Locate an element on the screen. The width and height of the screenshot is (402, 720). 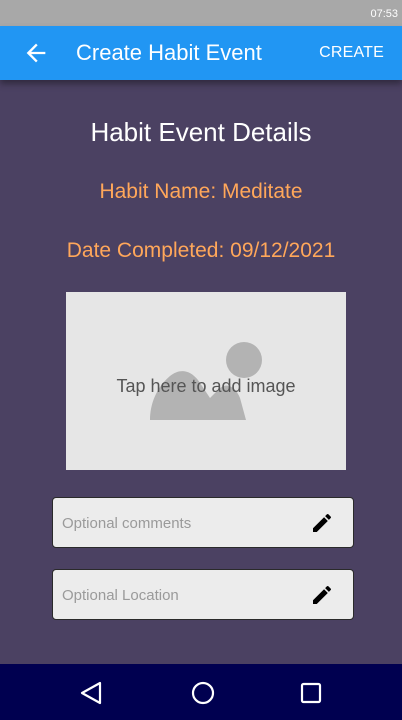
location-field: Optional Location is located at coordinates (203, 594).